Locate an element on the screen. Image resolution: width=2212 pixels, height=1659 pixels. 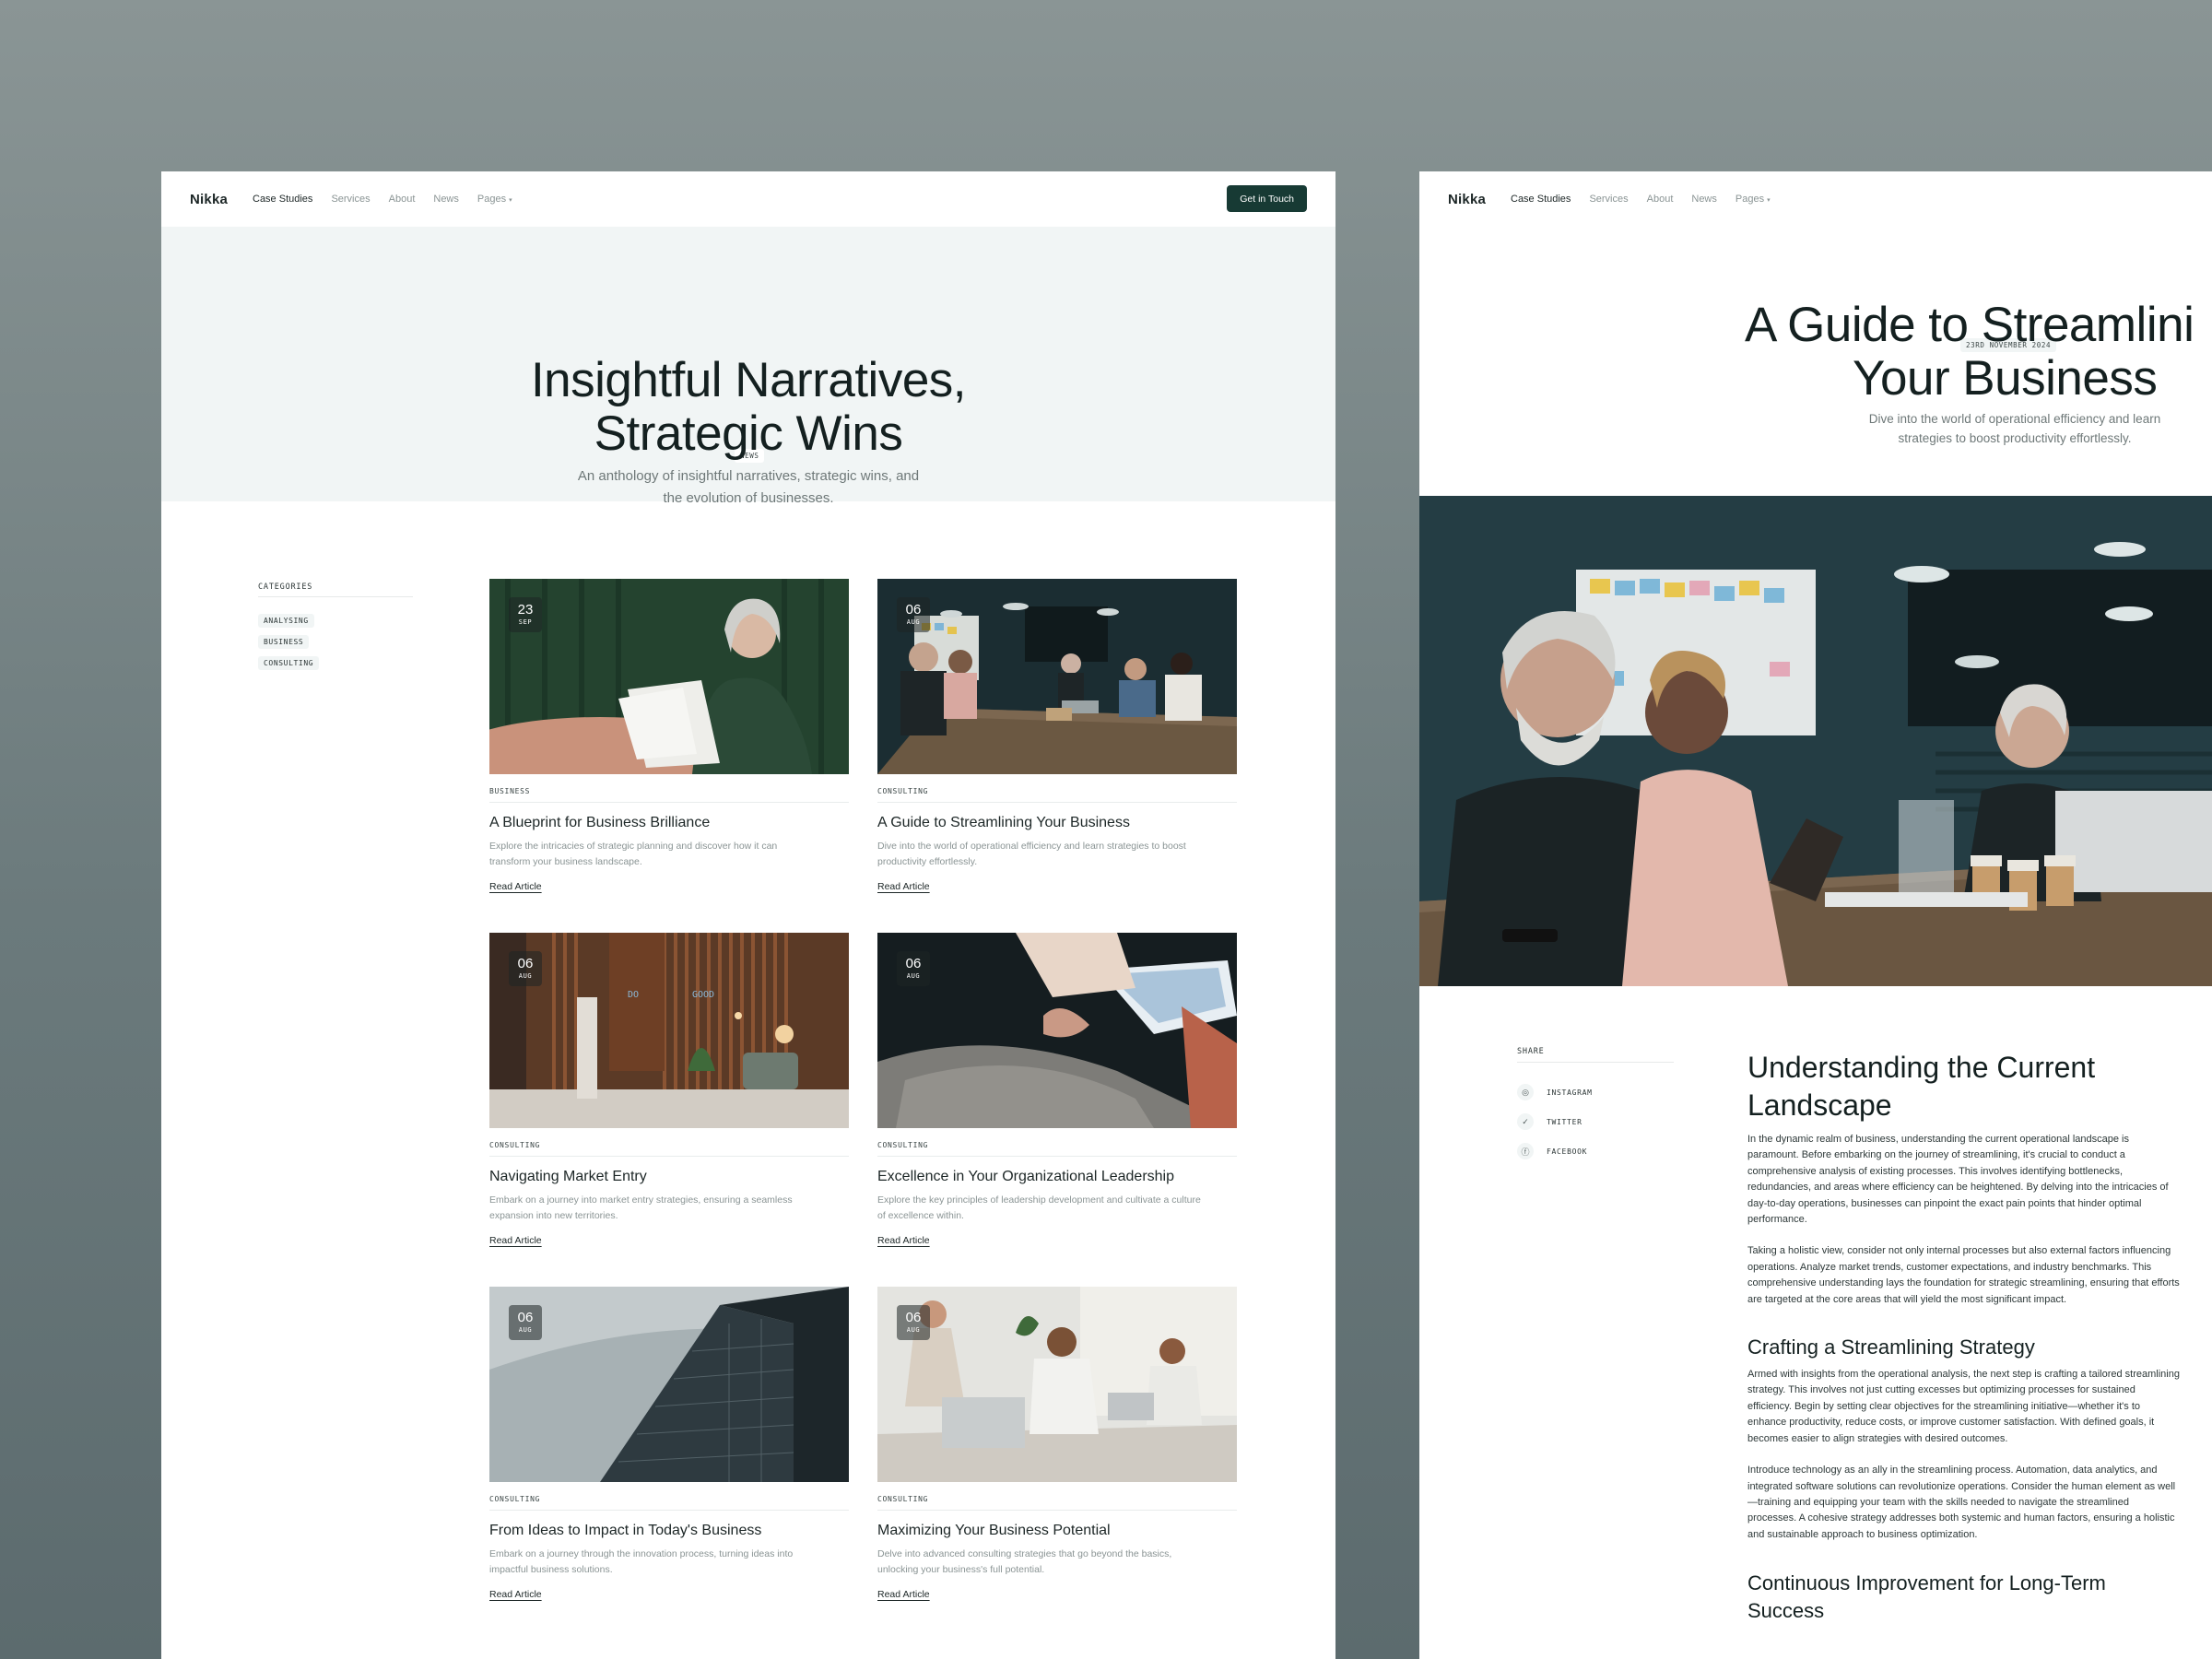
category-chip-consulting: CONSULTING is located at coordinates (289, 663).